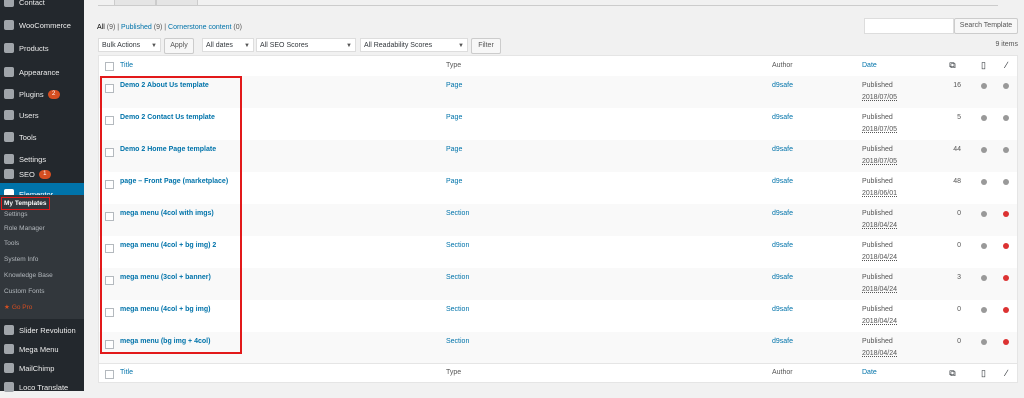 The width and height of the screenshot is (1024, 398). Describe the element at coordinates (558, 373) in the screenshot. I see `table-footer: Title Type Author Date ⧉ ▯ ∕` at that location.